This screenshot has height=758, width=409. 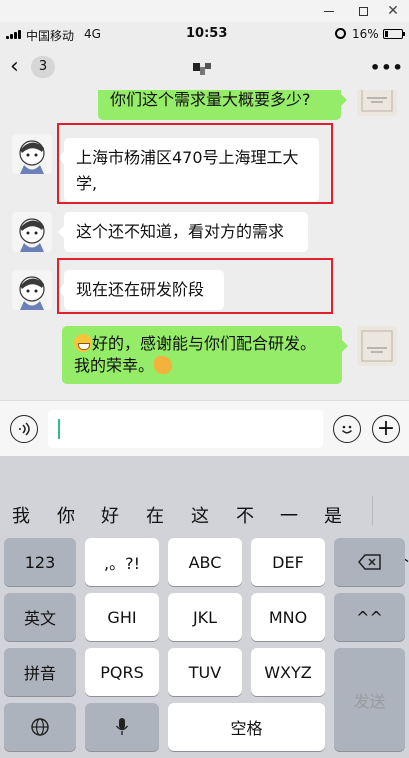 I want to click on emoji-button, so click(x=347, y=429).